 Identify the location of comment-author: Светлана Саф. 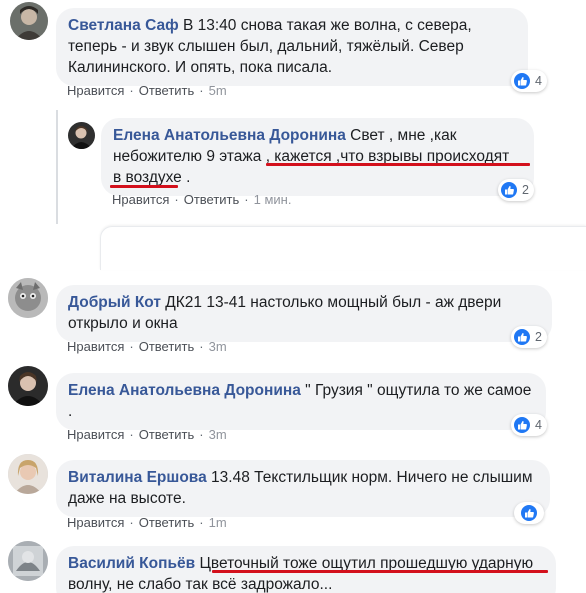
(123, 25).